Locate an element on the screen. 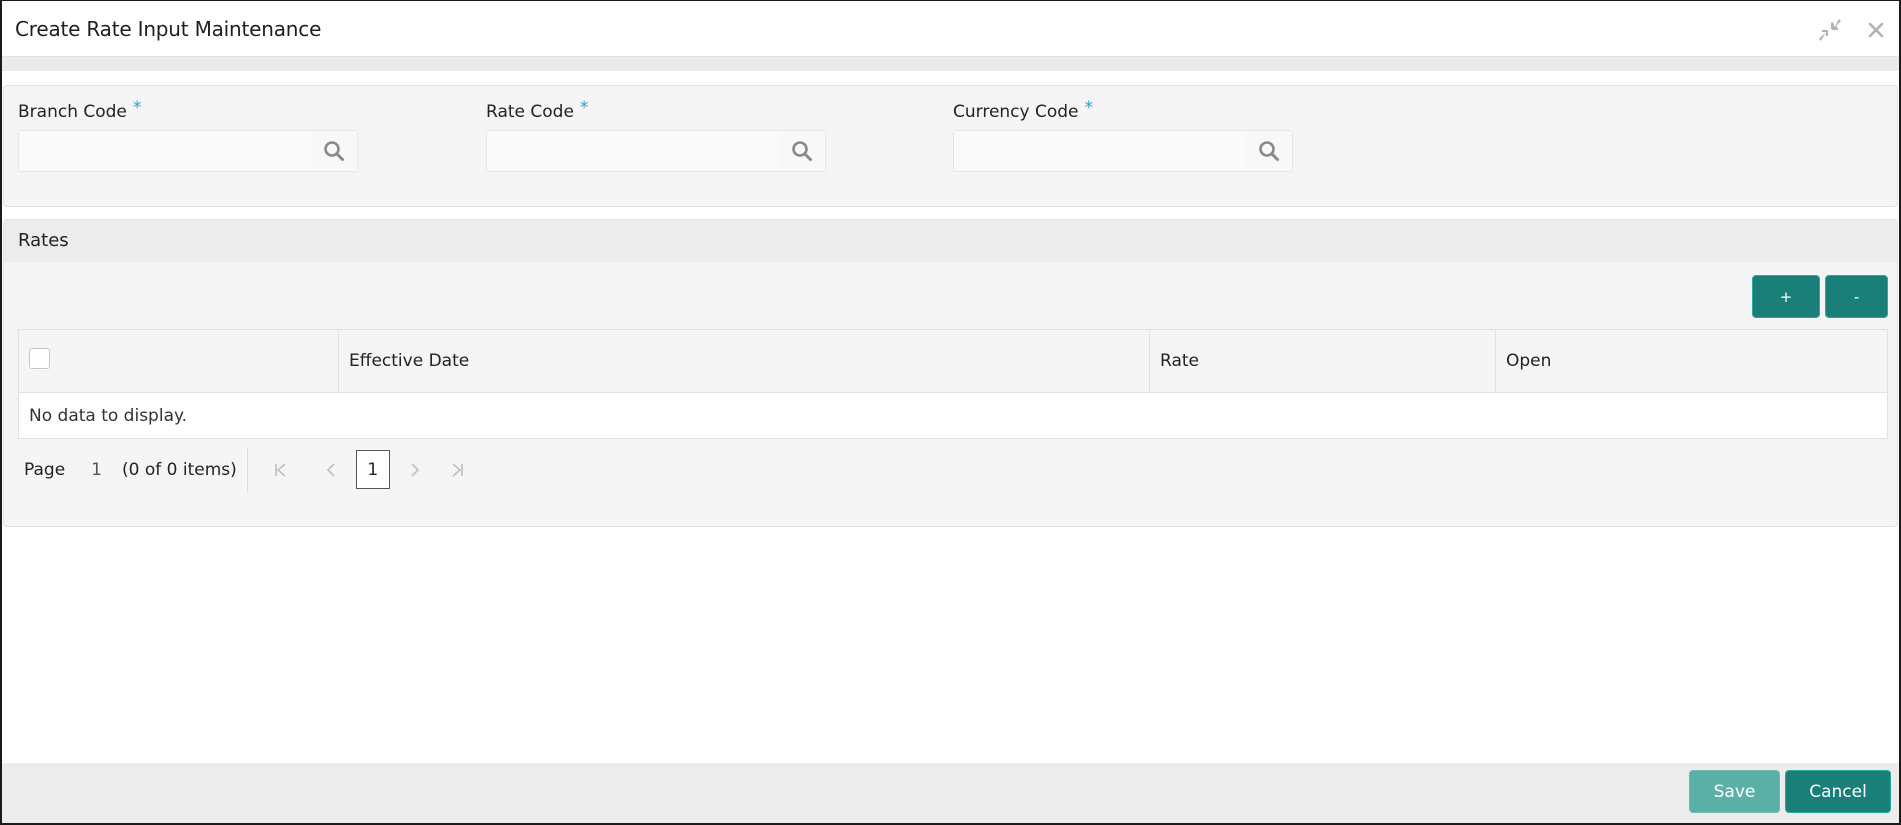 This screenshot has height=825, width=1901. currency-code-search-button is located at coordinates (1269, 151).